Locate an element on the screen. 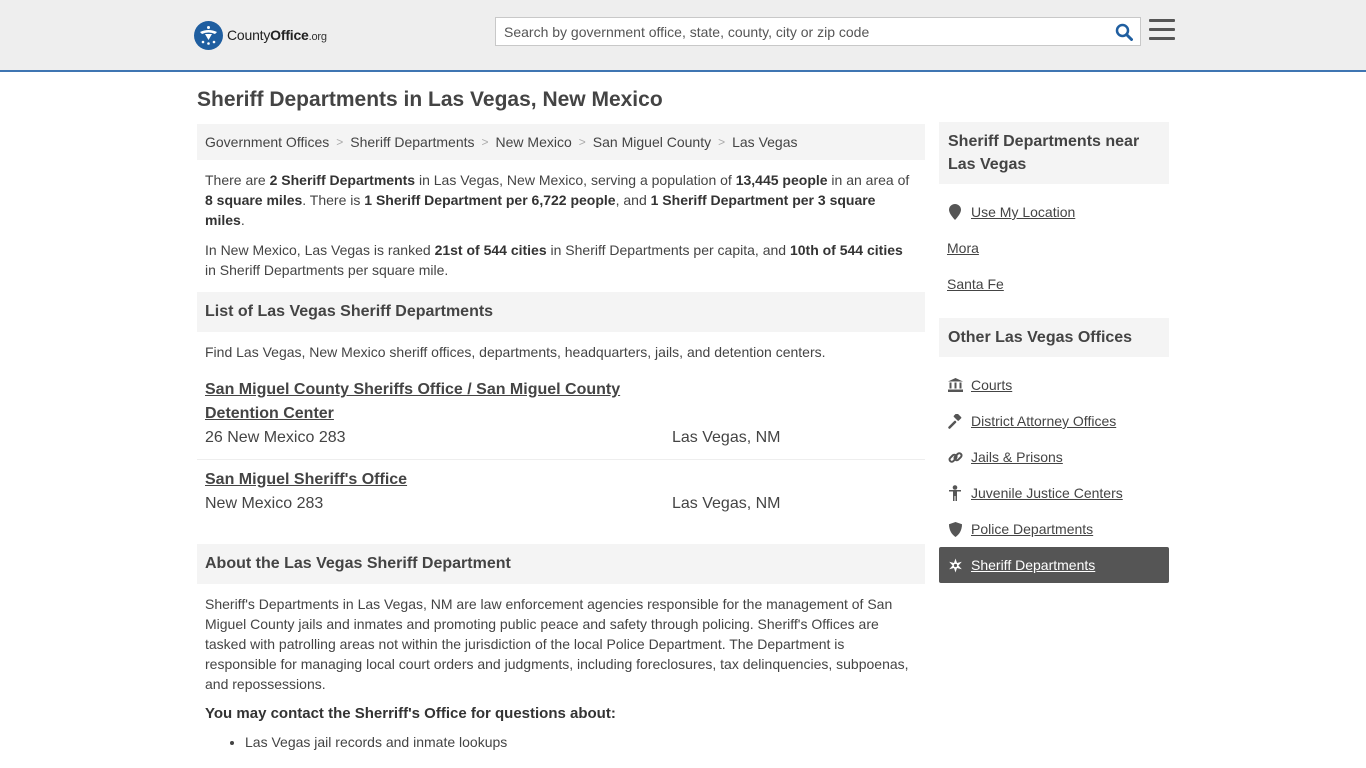  search-button is located at coordinates (1124, 31).